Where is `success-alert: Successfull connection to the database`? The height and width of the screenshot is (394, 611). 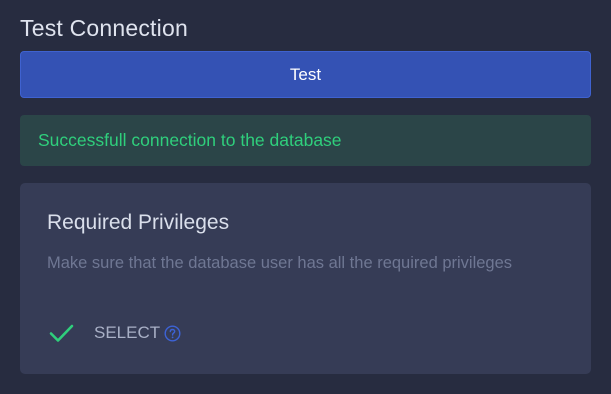
success-alert: Successfull connection to the database is located at coordinates (305, 140).